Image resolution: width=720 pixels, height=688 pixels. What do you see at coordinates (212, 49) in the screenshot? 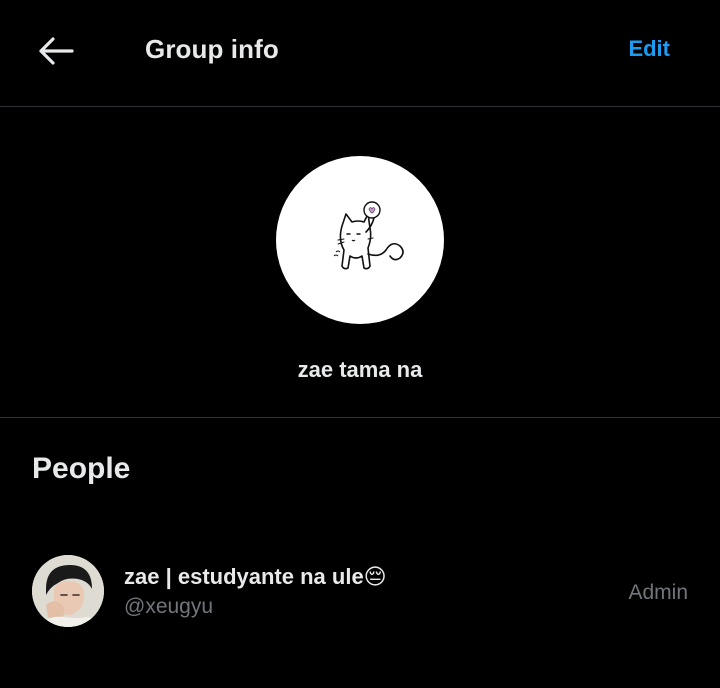
I see `page-title: Group info` at bounding box center [212, 49].